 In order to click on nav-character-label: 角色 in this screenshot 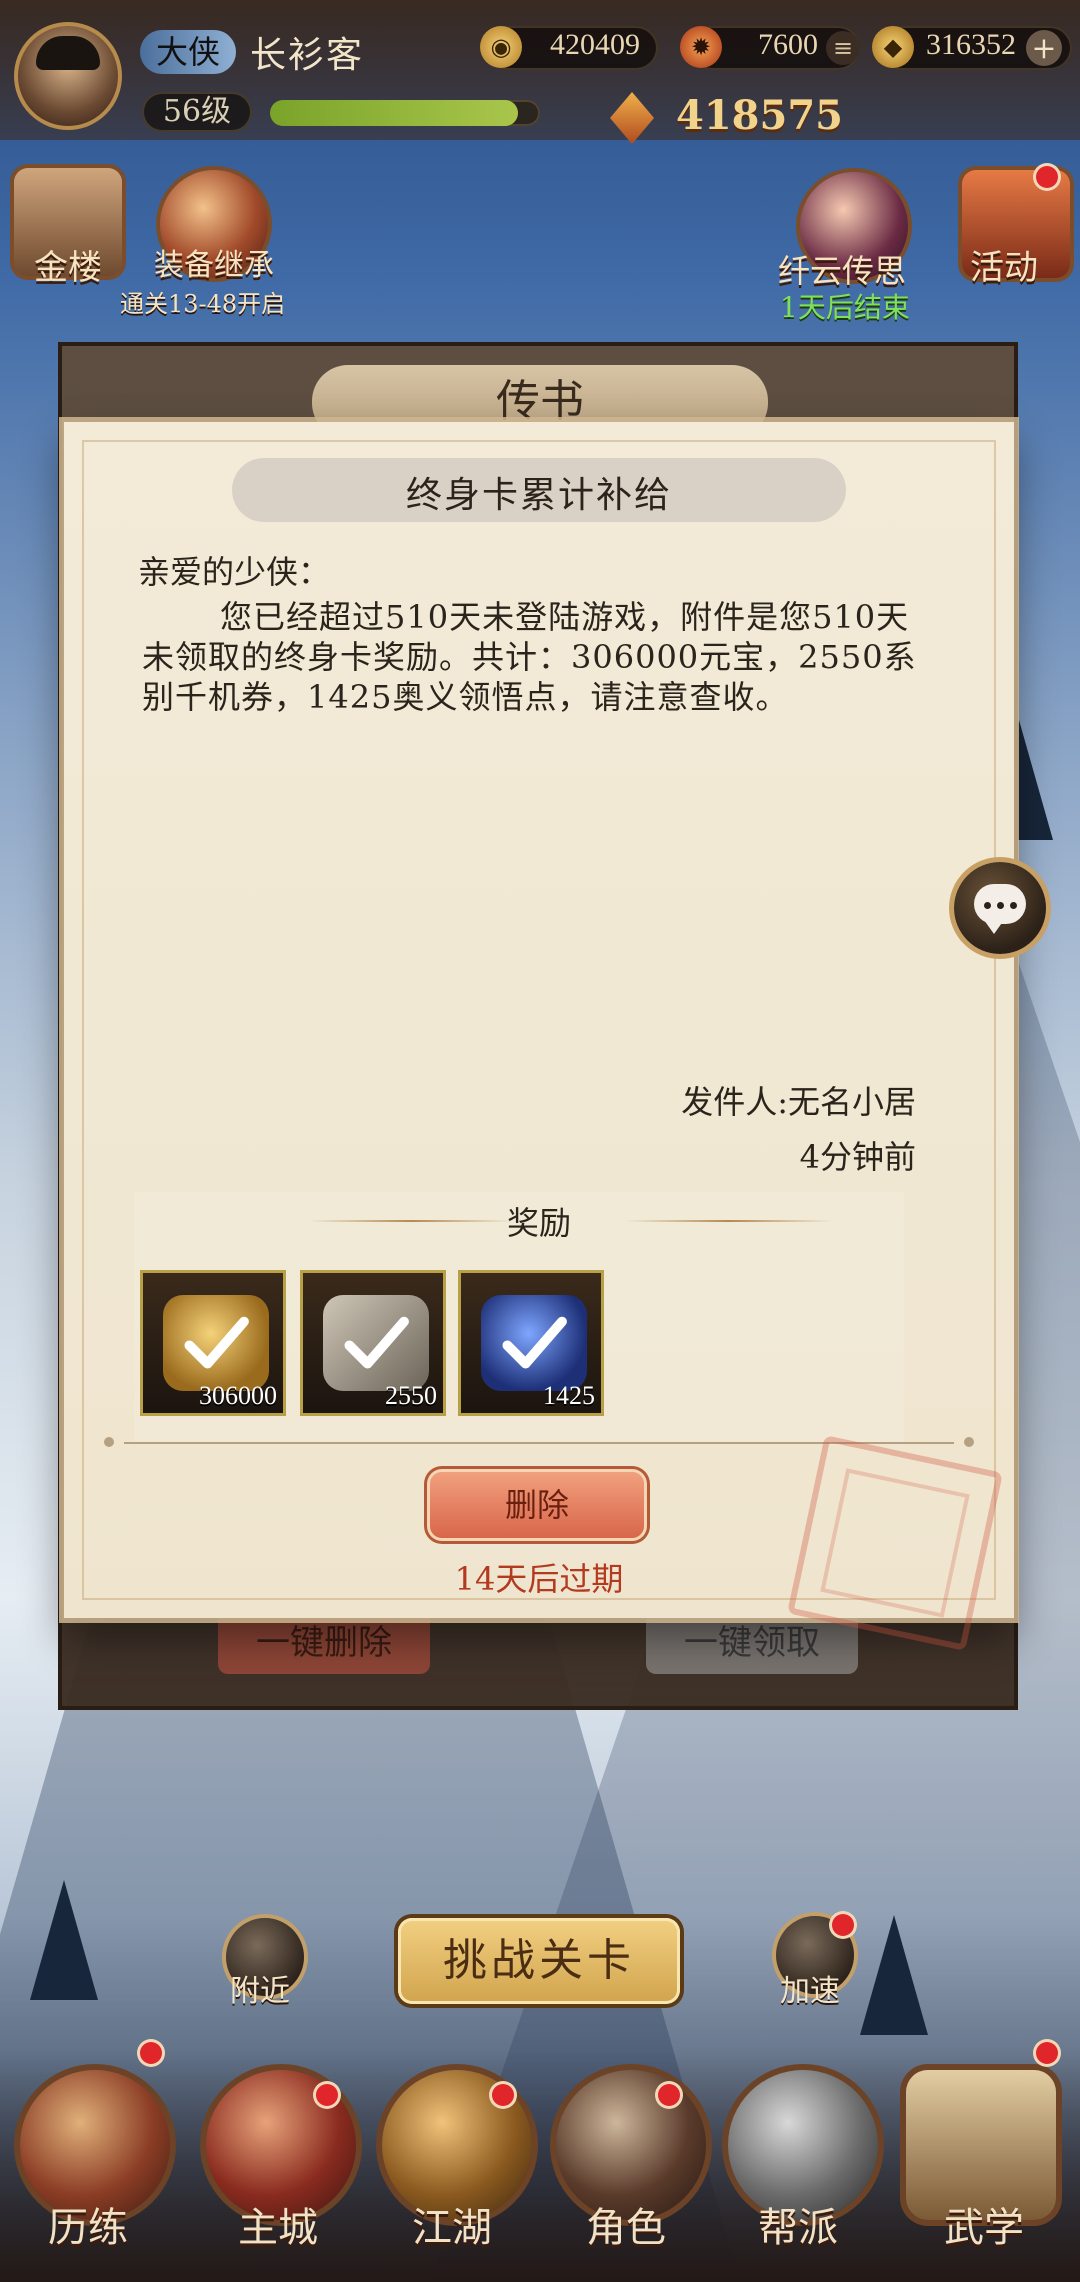, I will do `click(626, 2228)`.